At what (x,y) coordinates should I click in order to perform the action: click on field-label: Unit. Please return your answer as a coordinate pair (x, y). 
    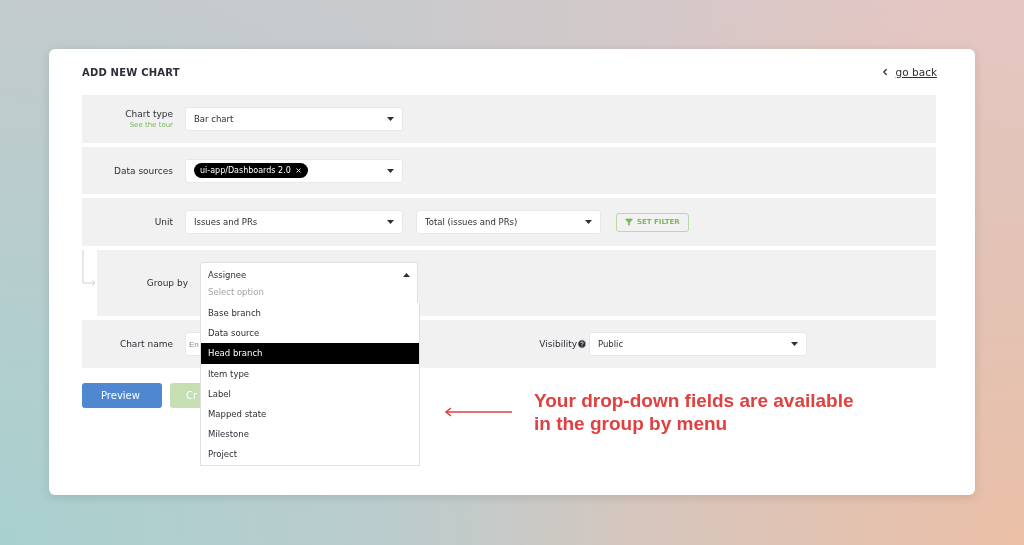
    Looking at the image, I should click on (163, 222).